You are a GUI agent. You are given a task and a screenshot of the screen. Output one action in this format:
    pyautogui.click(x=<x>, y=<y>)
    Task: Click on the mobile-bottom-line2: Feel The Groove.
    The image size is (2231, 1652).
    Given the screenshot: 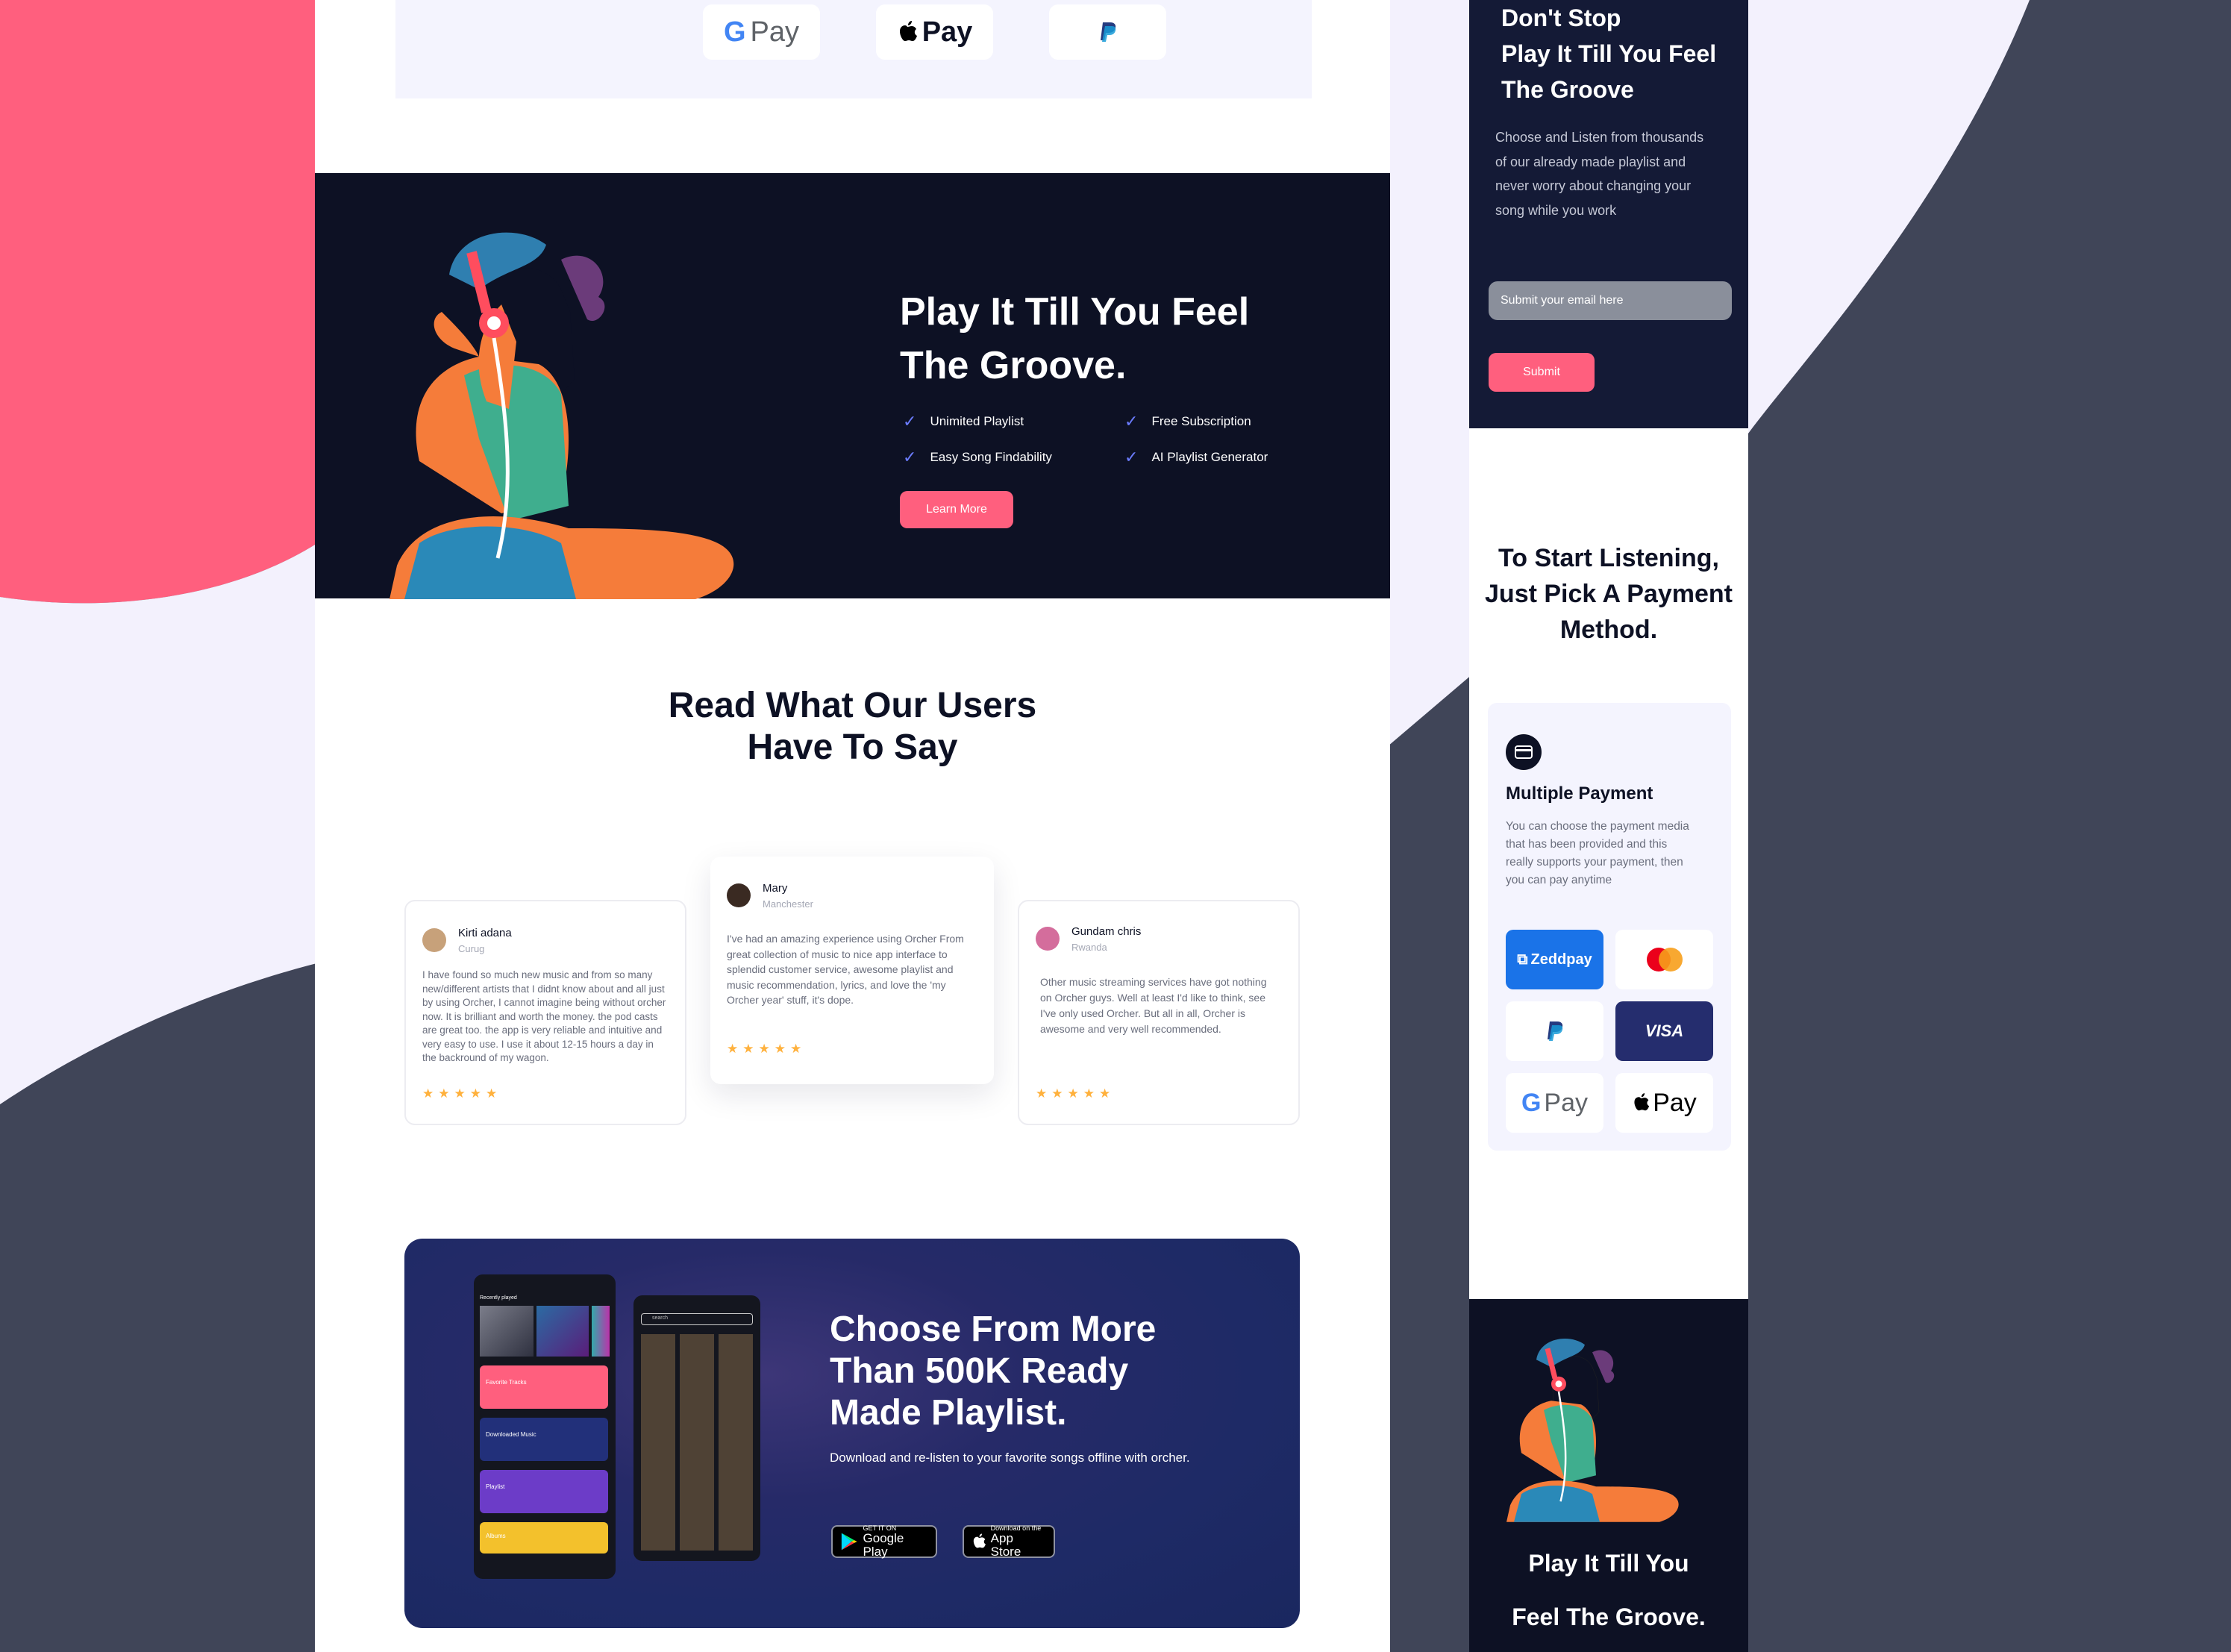 What is the action you would take?
    pyautogui.click(x=1609, y=1616)
    